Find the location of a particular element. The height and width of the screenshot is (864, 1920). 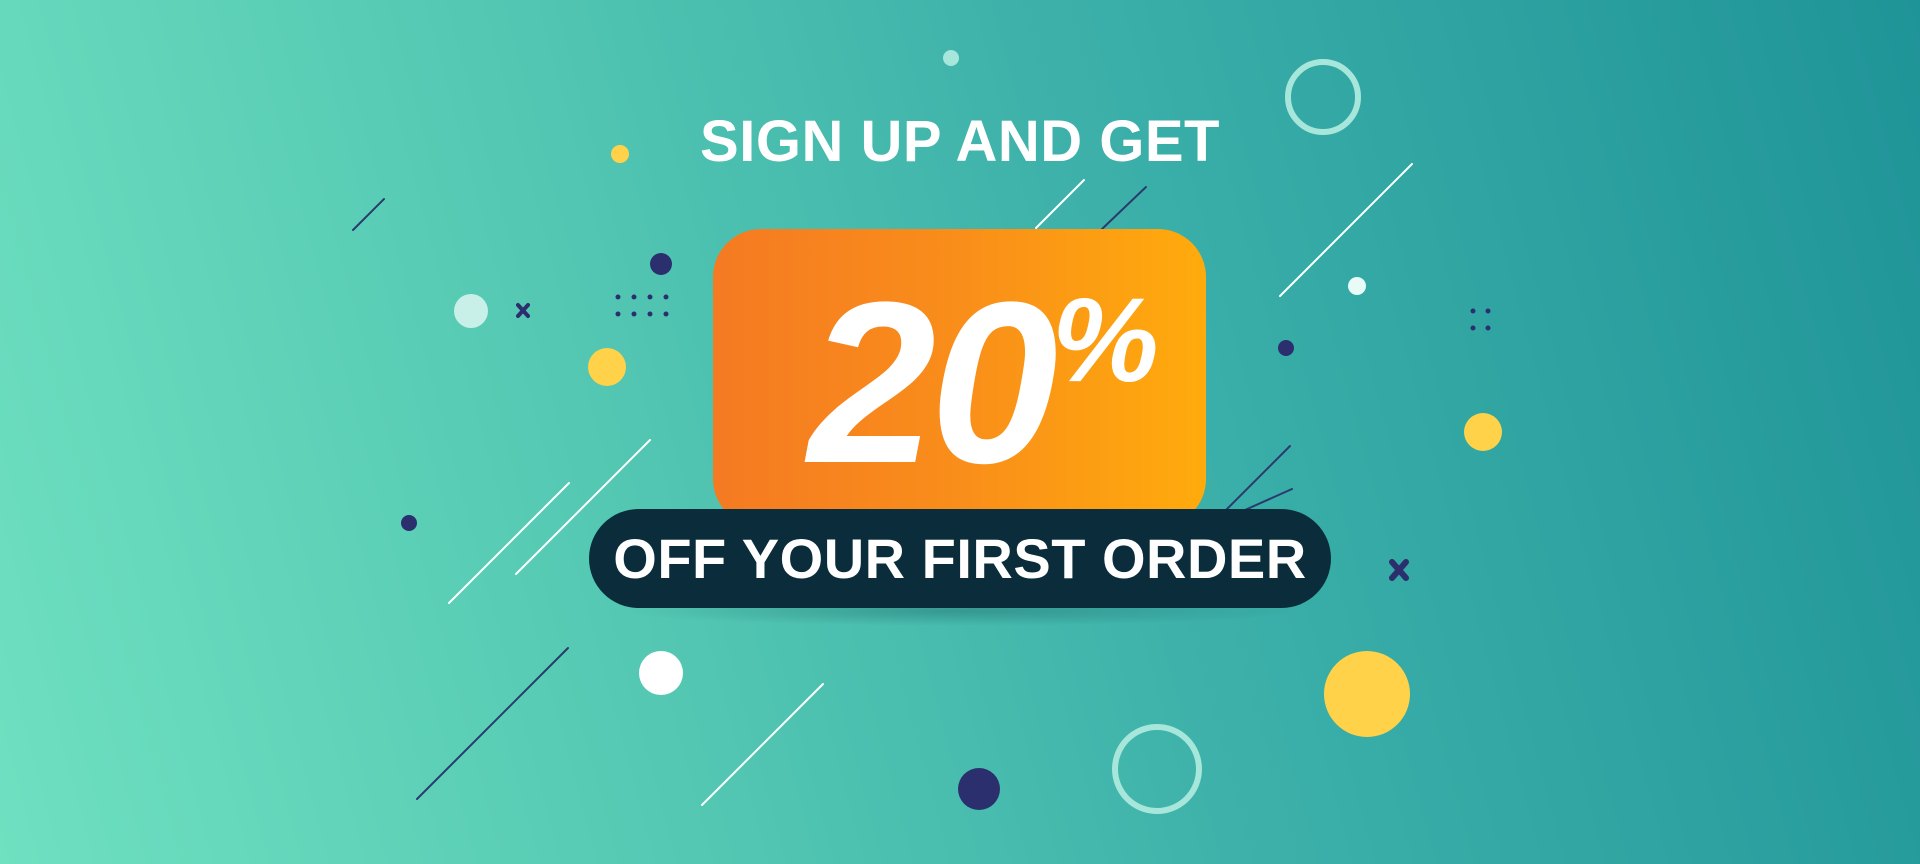

tagline-pill: OFF YOUR FIRST ORDER is located at coordinates (960, 558).